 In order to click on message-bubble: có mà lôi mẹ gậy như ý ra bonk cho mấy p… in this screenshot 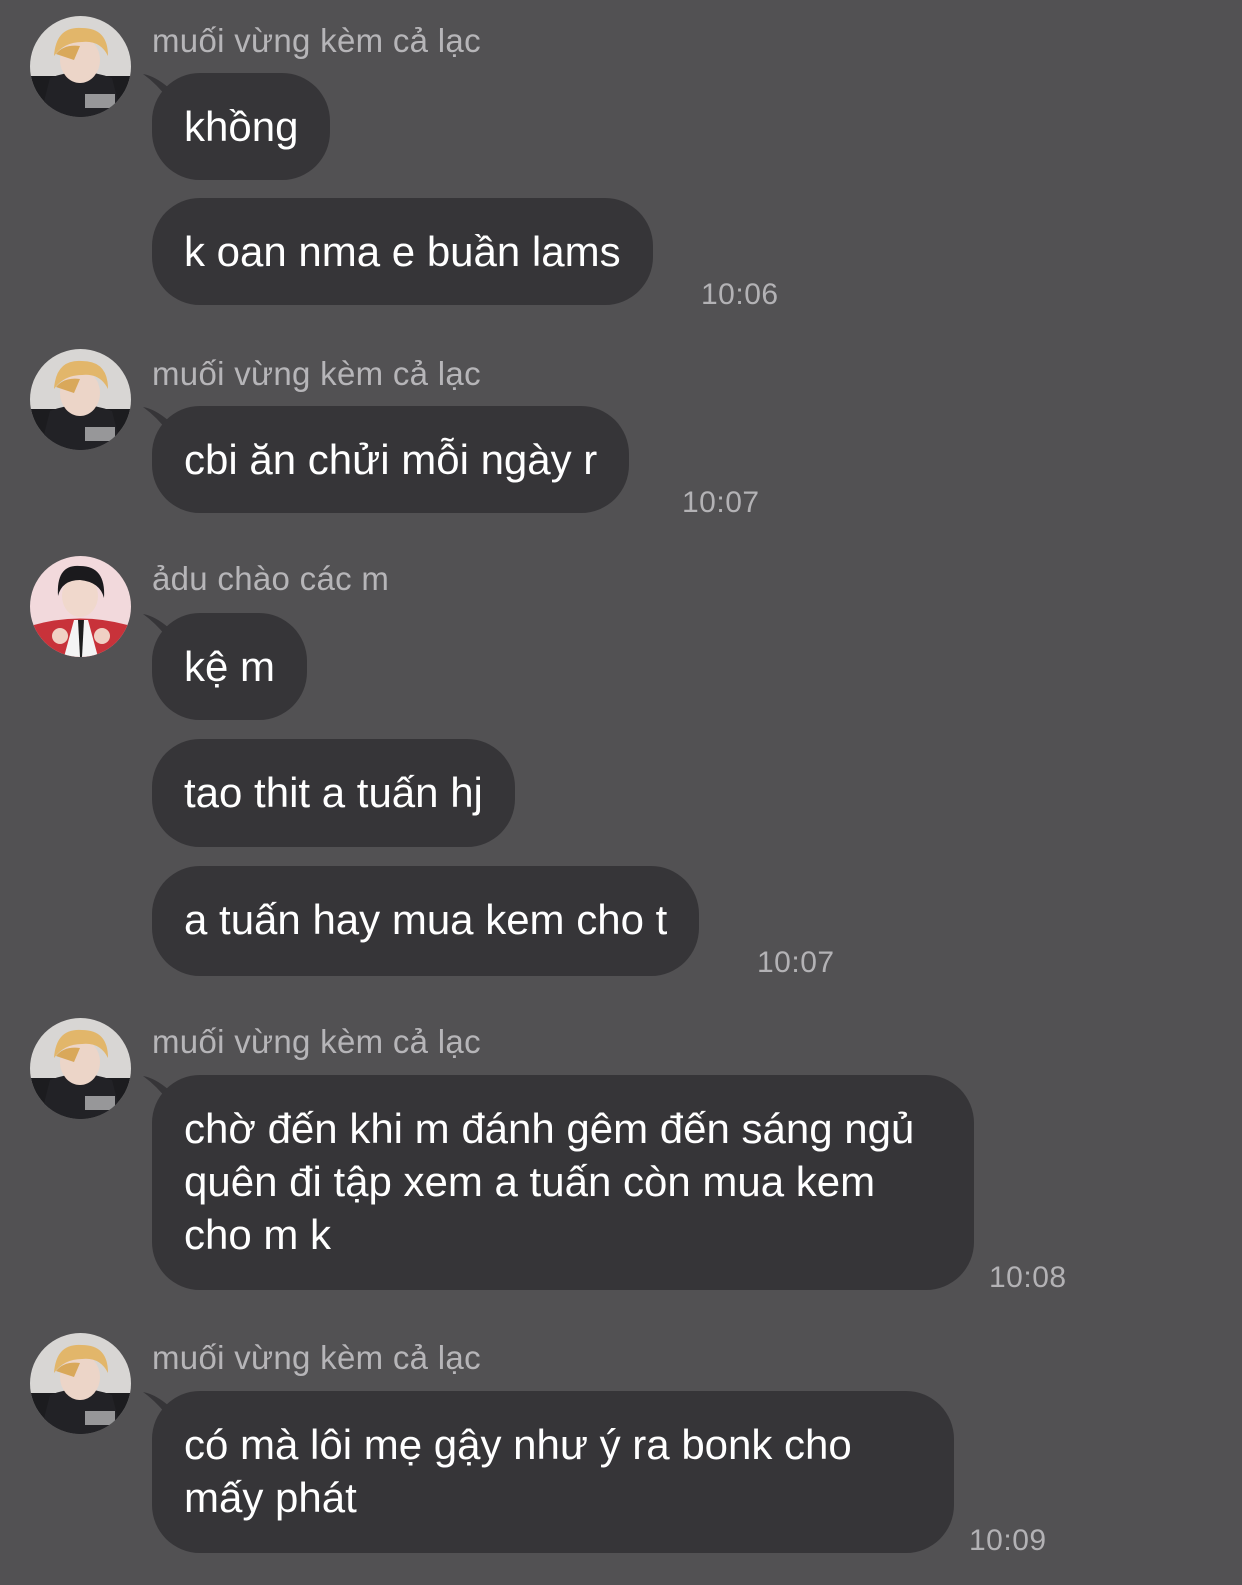, I will do `click(553, 1472)`.